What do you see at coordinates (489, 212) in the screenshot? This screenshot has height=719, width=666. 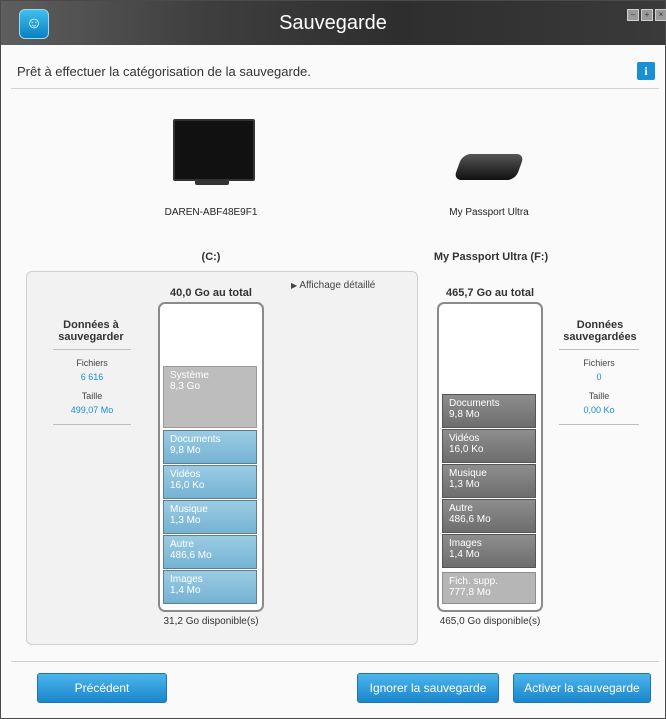 I see `destination-device-name: My Passport Ultra` at bounding box center [489, 212].